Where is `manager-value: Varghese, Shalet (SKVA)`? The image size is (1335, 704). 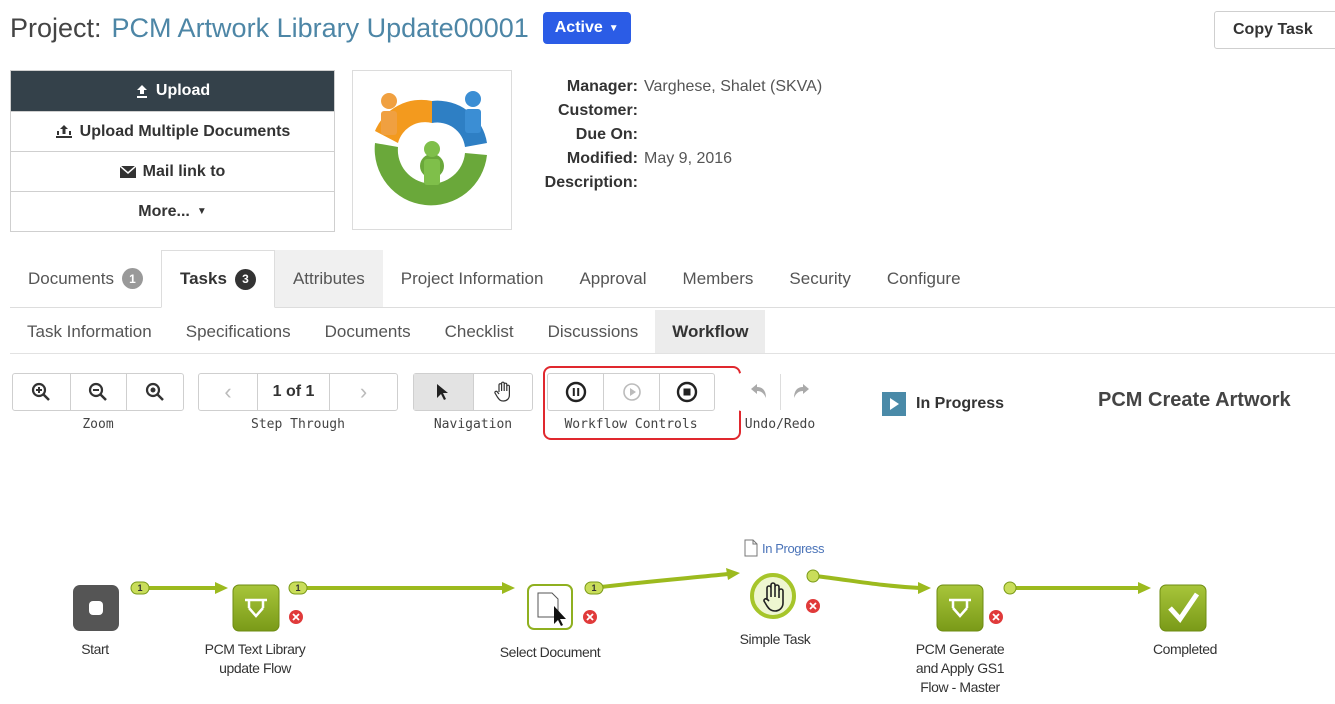
manager-value: Varghese, Shalet (SKVA) is located at coordinates (733, 86).